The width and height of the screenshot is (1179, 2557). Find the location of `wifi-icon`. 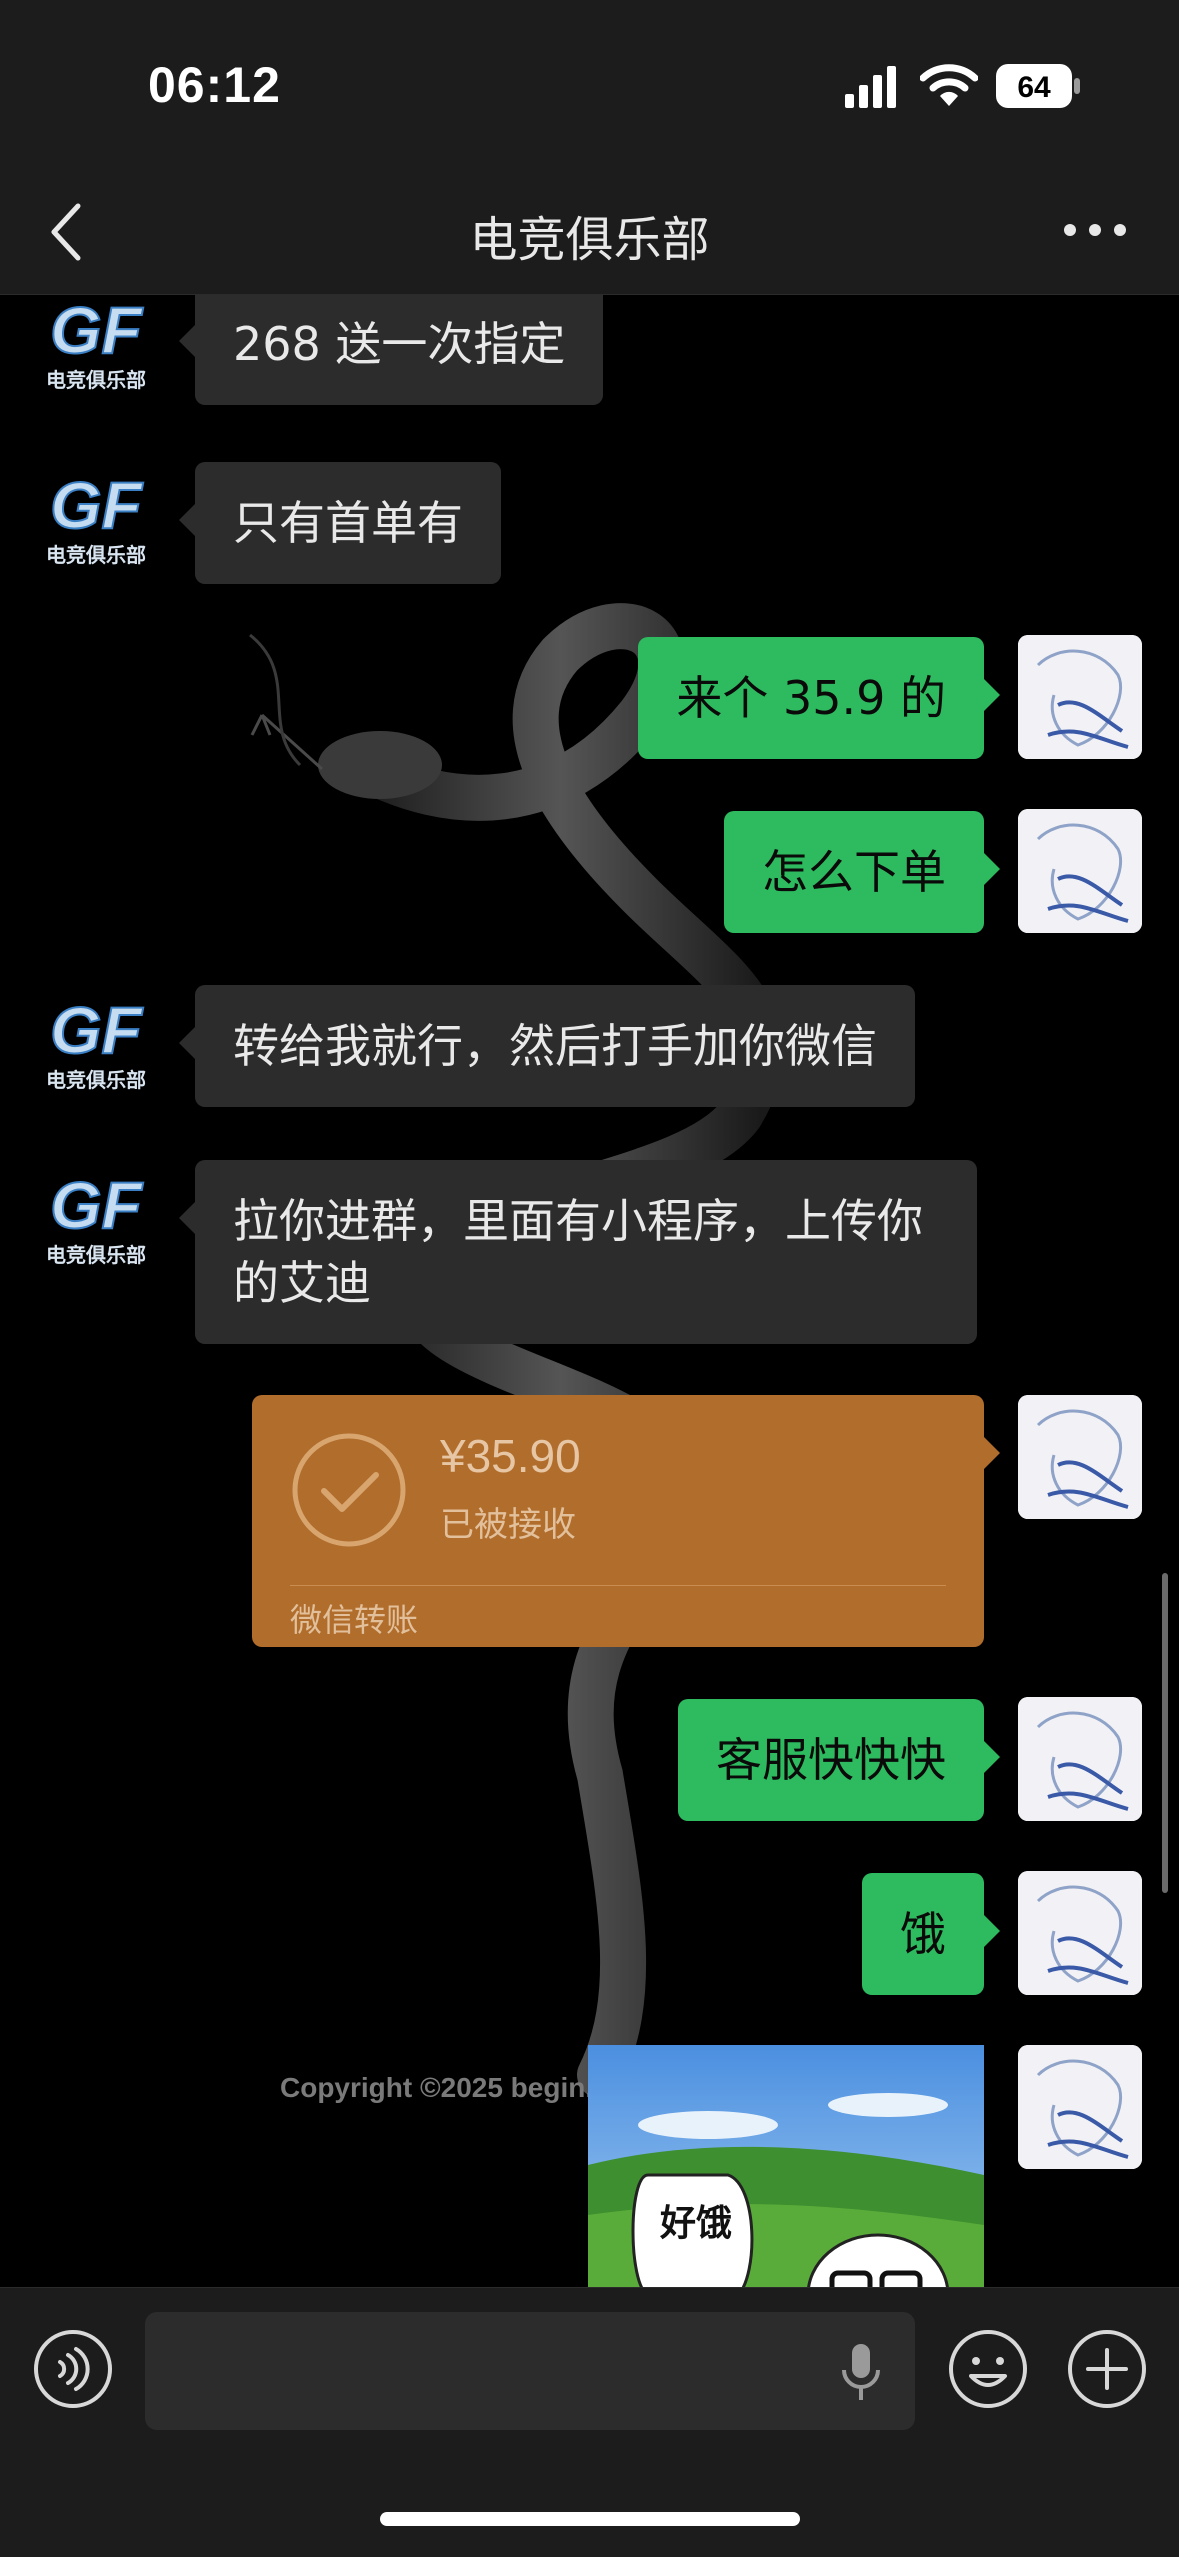

wifi-icon is located at coordinates (949, 85).